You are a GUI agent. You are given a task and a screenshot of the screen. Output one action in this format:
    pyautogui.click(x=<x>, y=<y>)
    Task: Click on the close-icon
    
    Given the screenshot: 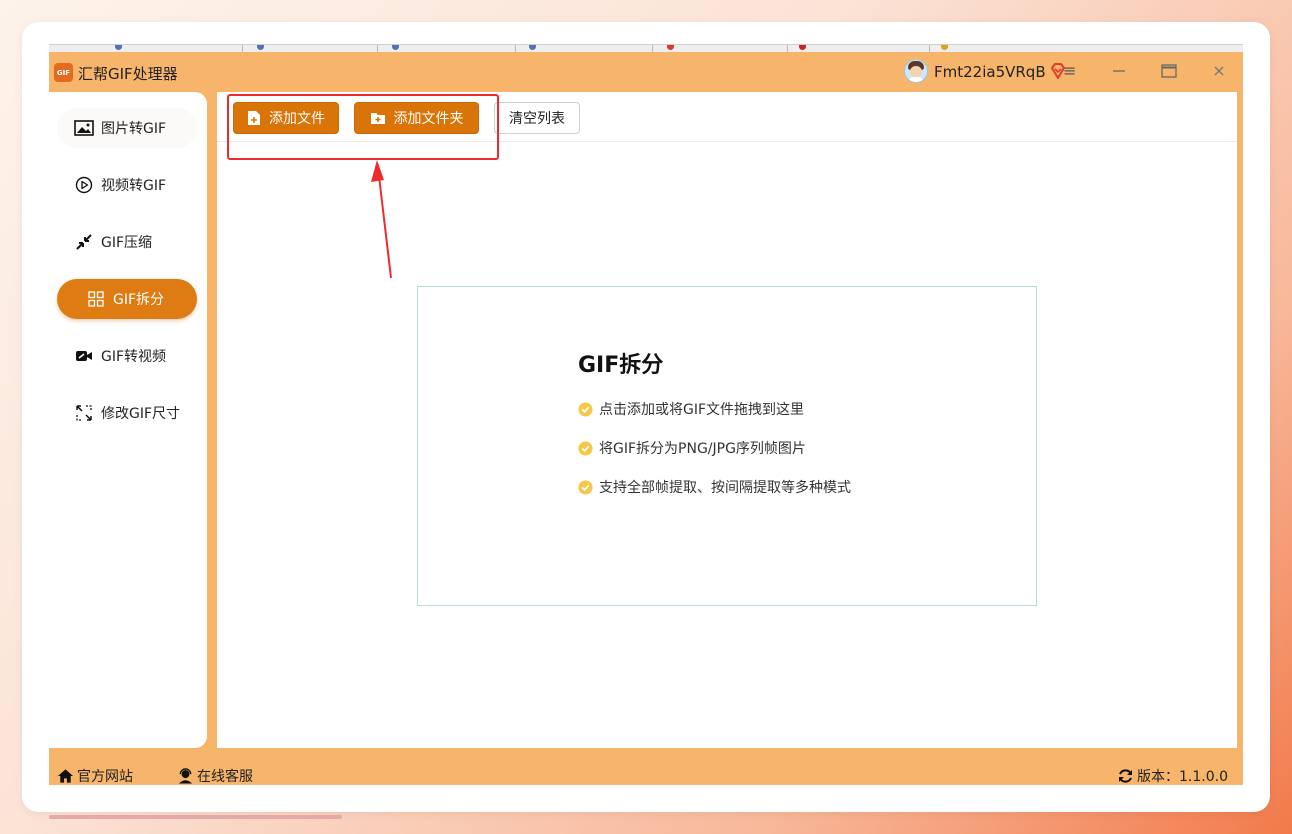 What is the action you would take?
    pyautogui.click(x=1219, y=71)
    